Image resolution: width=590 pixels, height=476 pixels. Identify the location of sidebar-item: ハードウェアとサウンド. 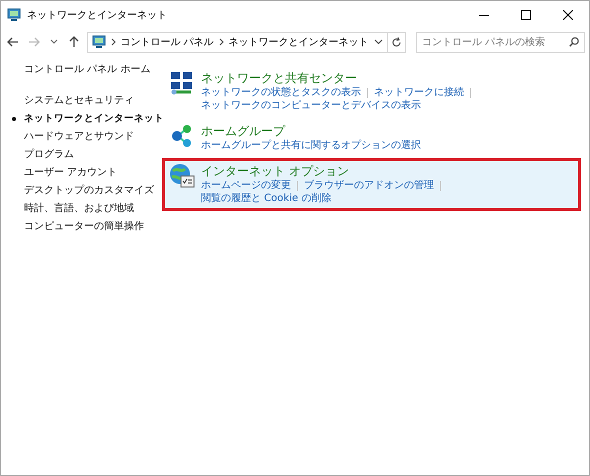
(79, 136).